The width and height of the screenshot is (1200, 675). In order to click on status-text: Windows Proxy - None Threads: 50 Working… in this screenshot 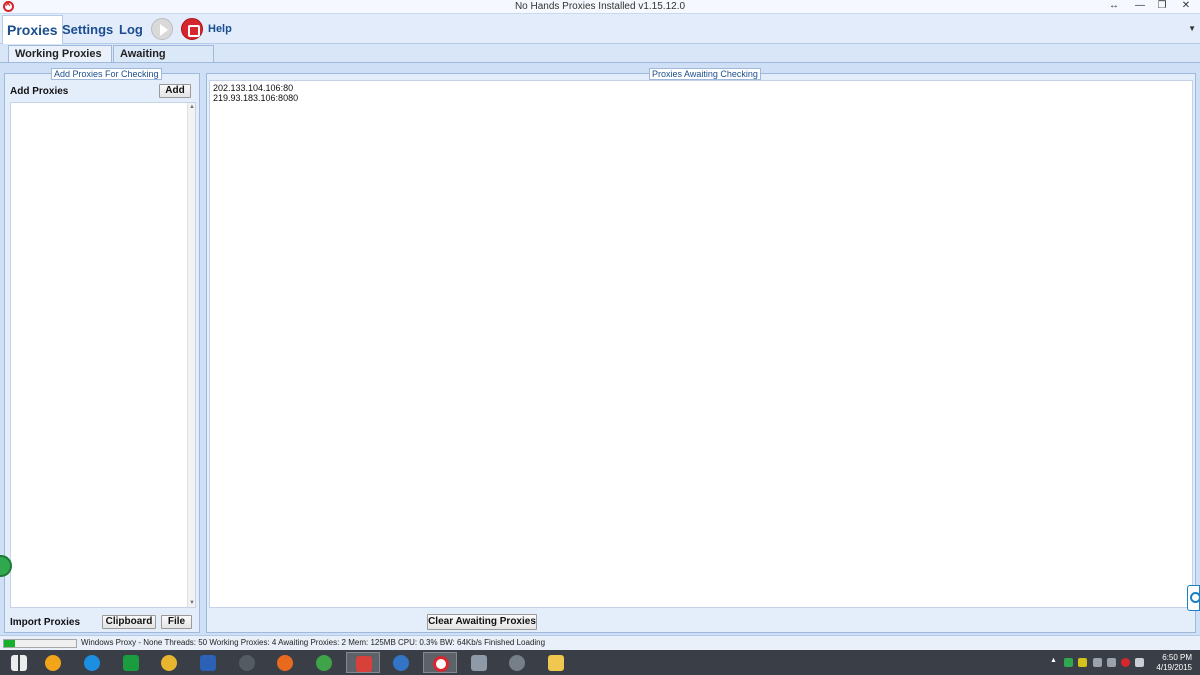, I will do `click(313, 642)`.